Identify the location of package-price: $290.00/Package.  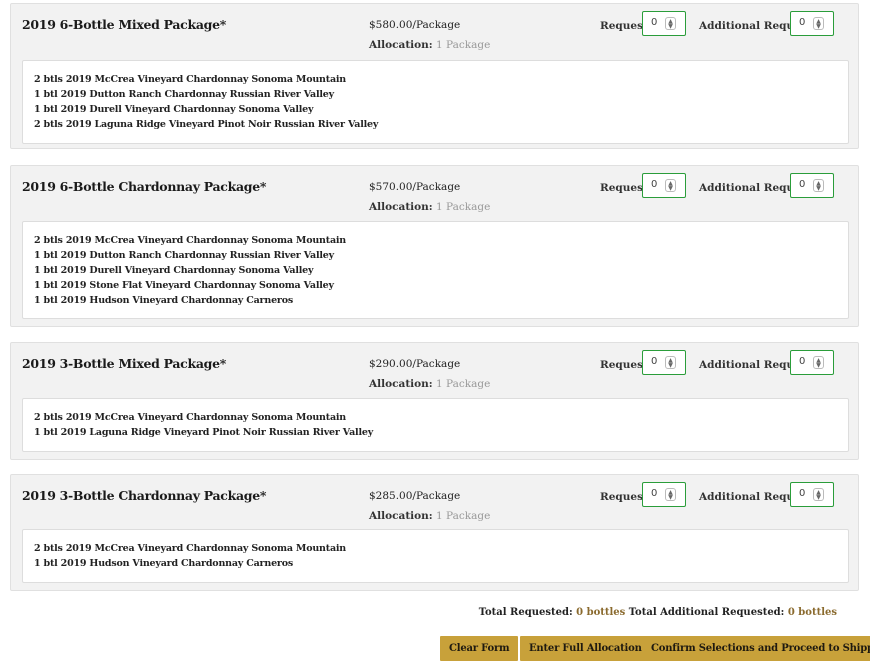
(415, 364).